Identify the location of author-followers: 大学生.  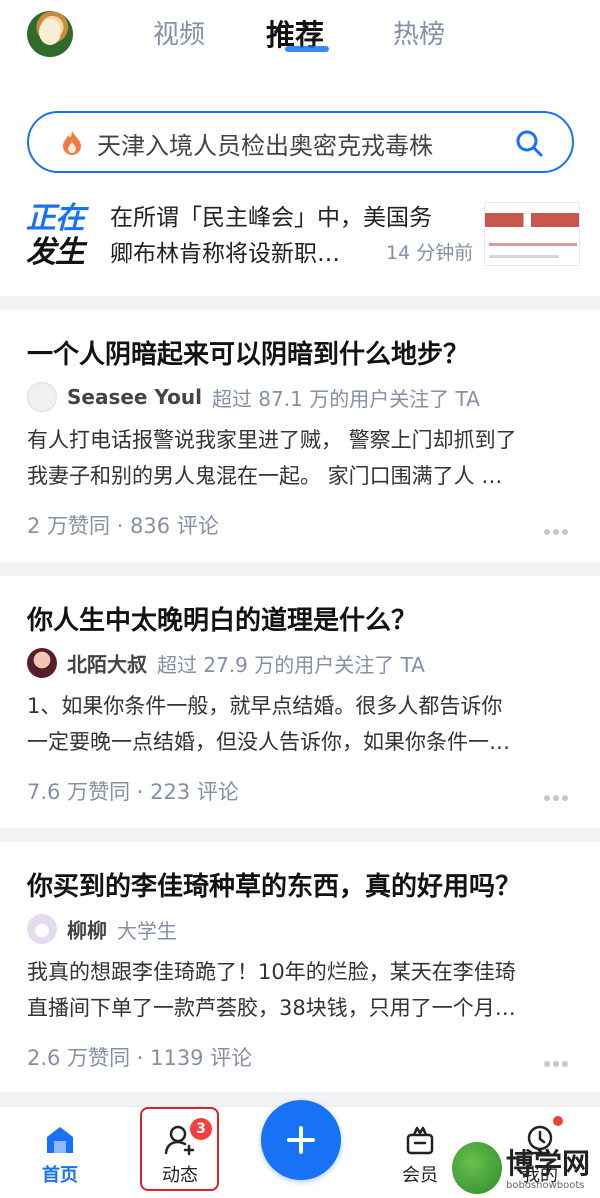
(147, 930).